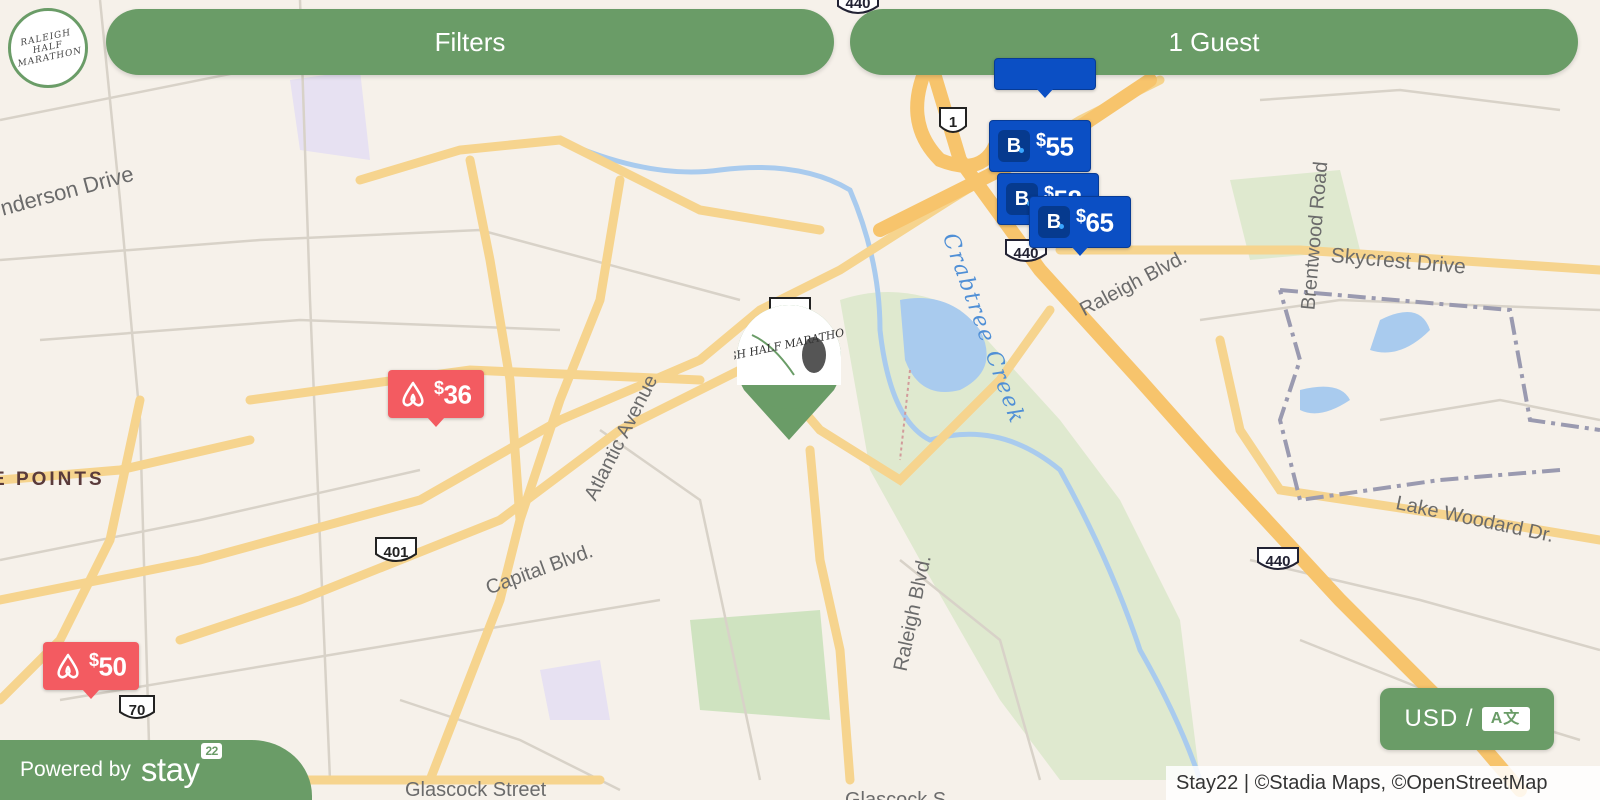 This screenshot has height=800, width=1600. Describe the element at coordinates (1439, 718) in the screenshot. I see `currency-label: USD /` at that location.